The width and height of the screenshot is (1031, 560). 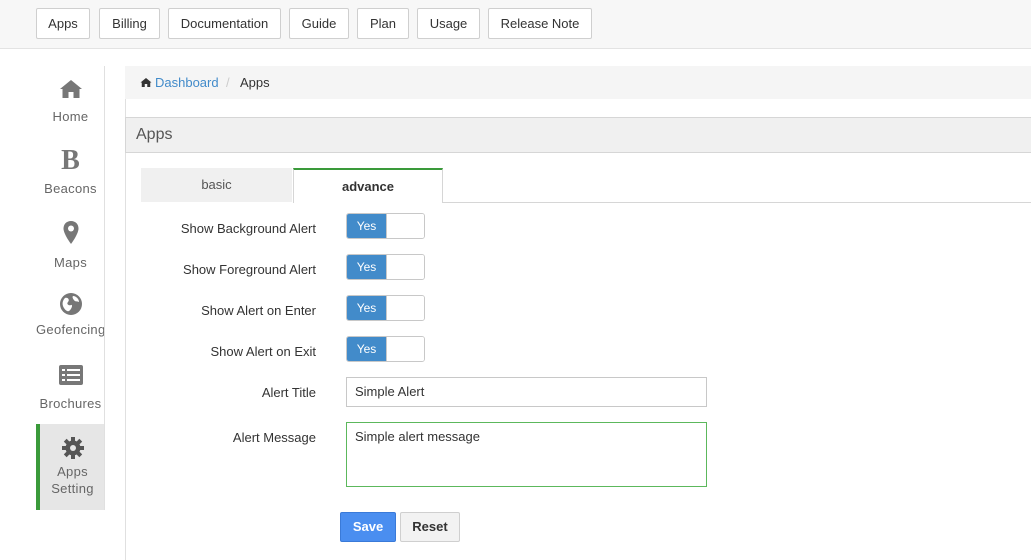 What do you see at coordinates (578, 82) in the screenshot?
I see `breadcrumb: Dashboard / Apps` at bounding box center [578, 82].